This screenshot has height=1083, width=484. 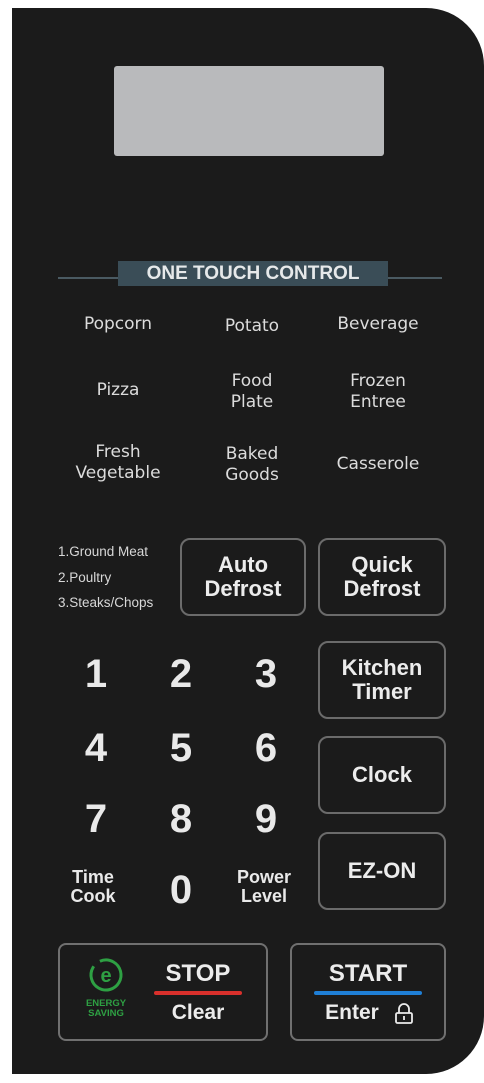 What do you see at coordinates (198, 973) in the screenshot?
I see `stop-label: STOP` at bounding box center [198, 973].